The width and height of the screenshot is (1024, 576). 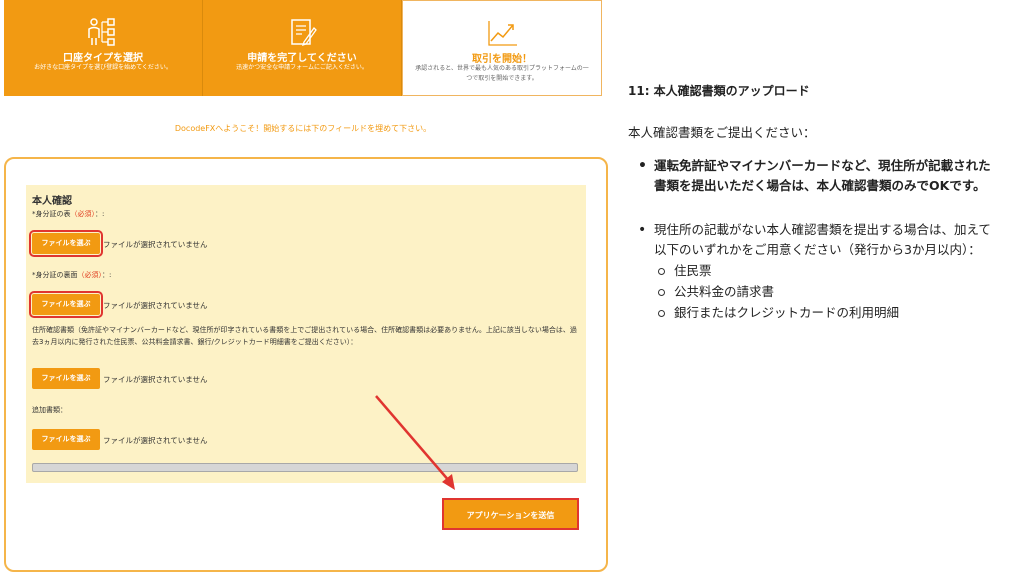 What do you see at coordinates (72, 275) in the screenshot?
I see `id-back-label: *身分証の裏面（必須）：:` at bounding box center [72, 275].